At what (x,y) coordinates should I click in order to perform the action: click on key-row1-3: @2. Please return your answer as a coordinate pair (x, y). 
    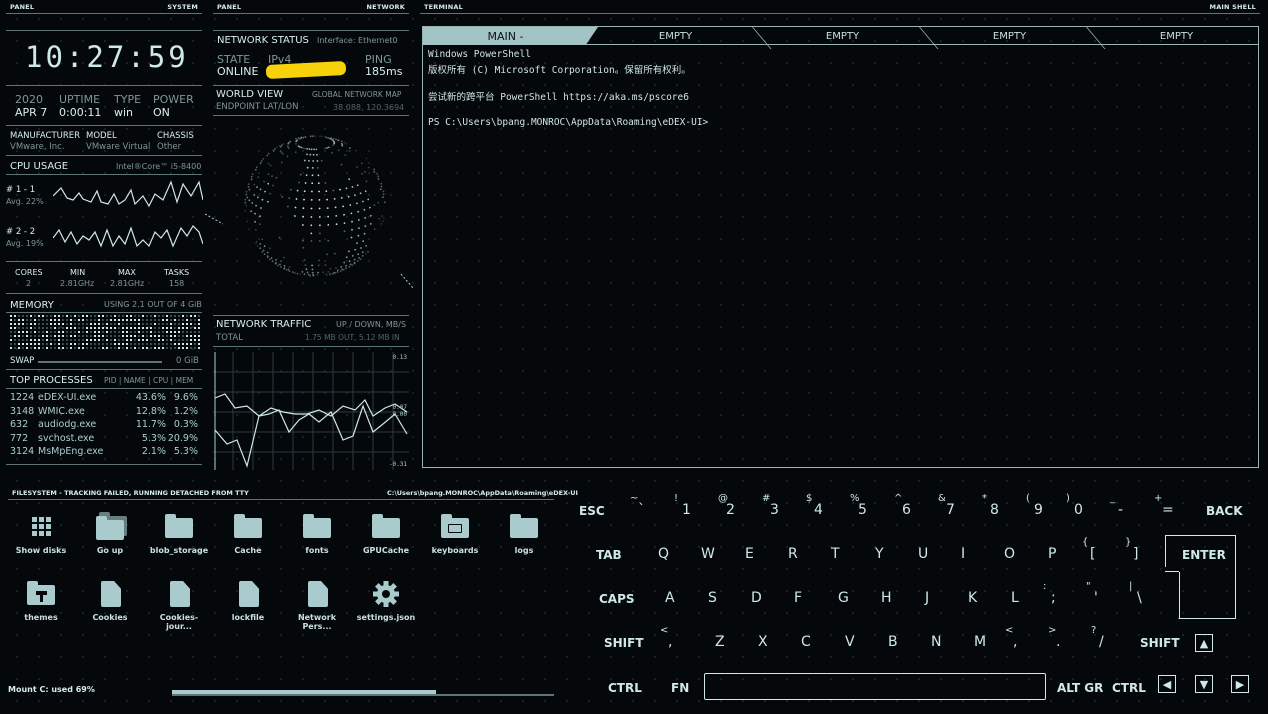
    Looking at the image, I should click on (730, 506).